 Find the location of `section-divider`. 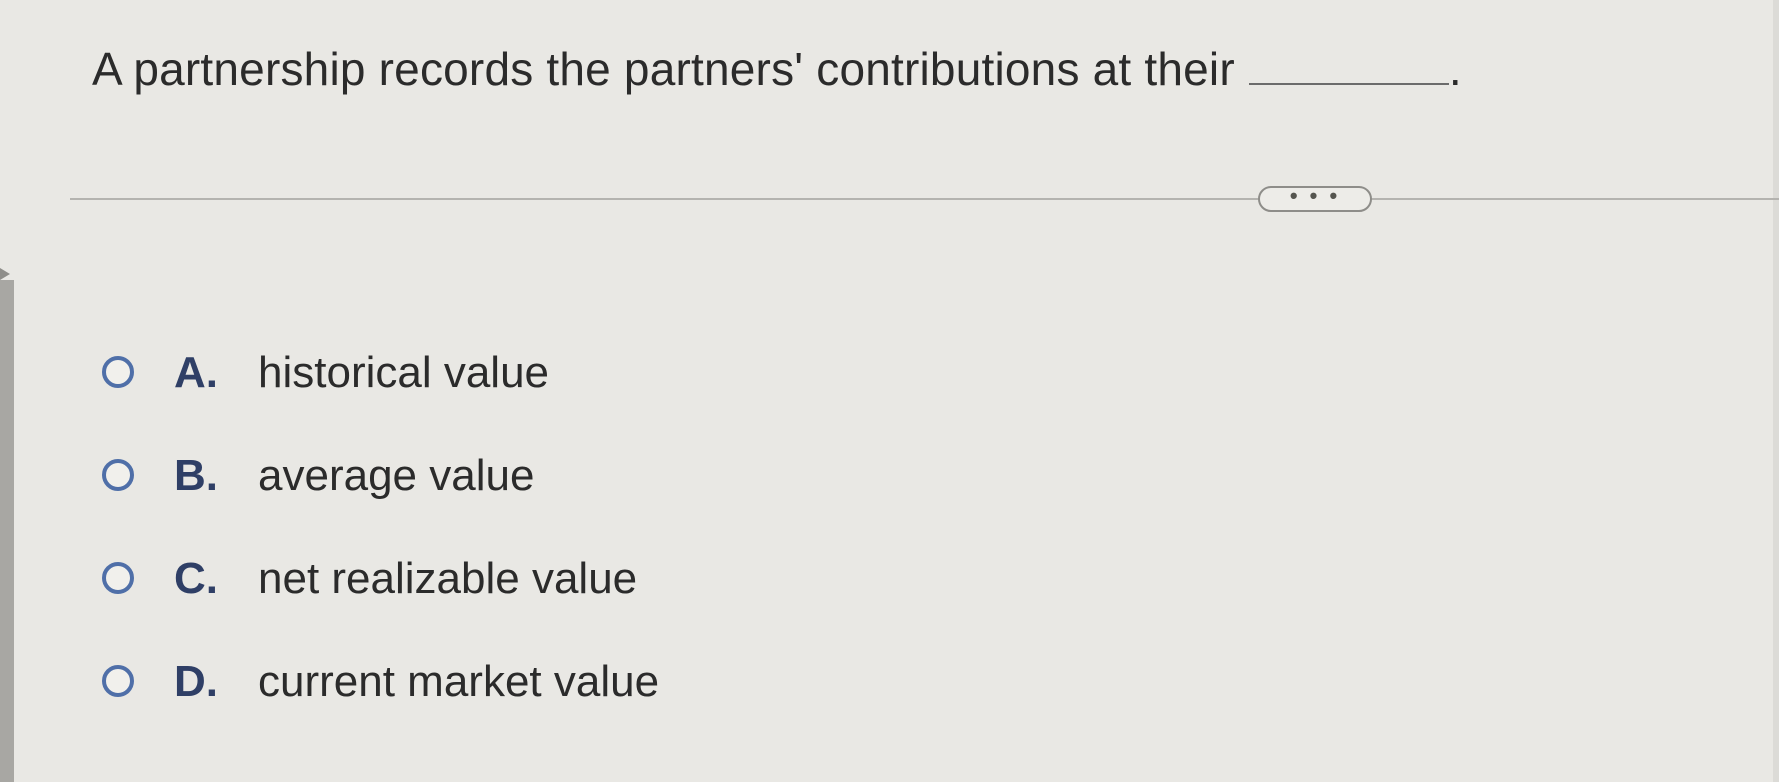

section-divider is located at coordinates (924, 199).